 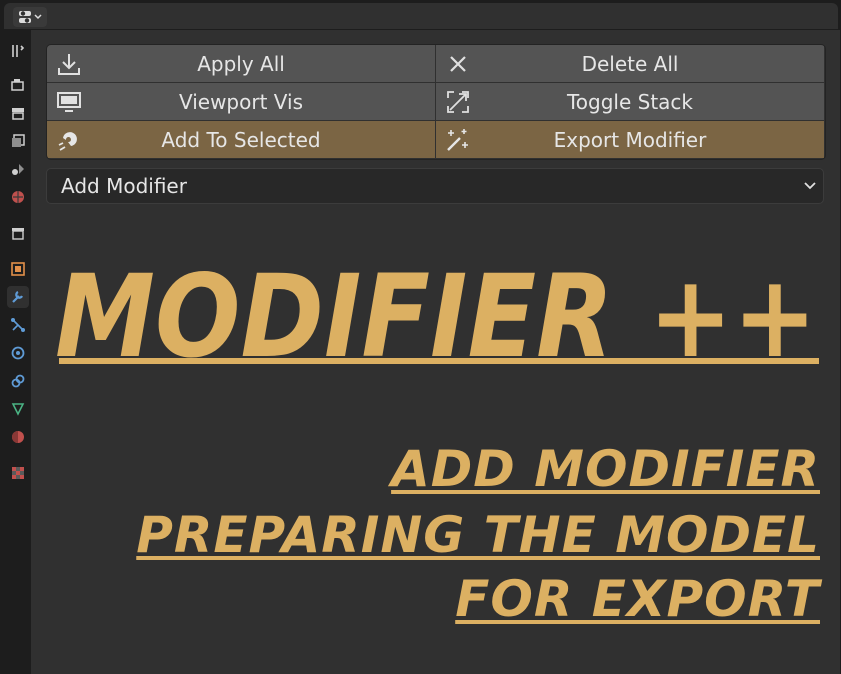 I want to click on tagline-line-2: PREPARING THE MODEL, so click(x=478, y=535).